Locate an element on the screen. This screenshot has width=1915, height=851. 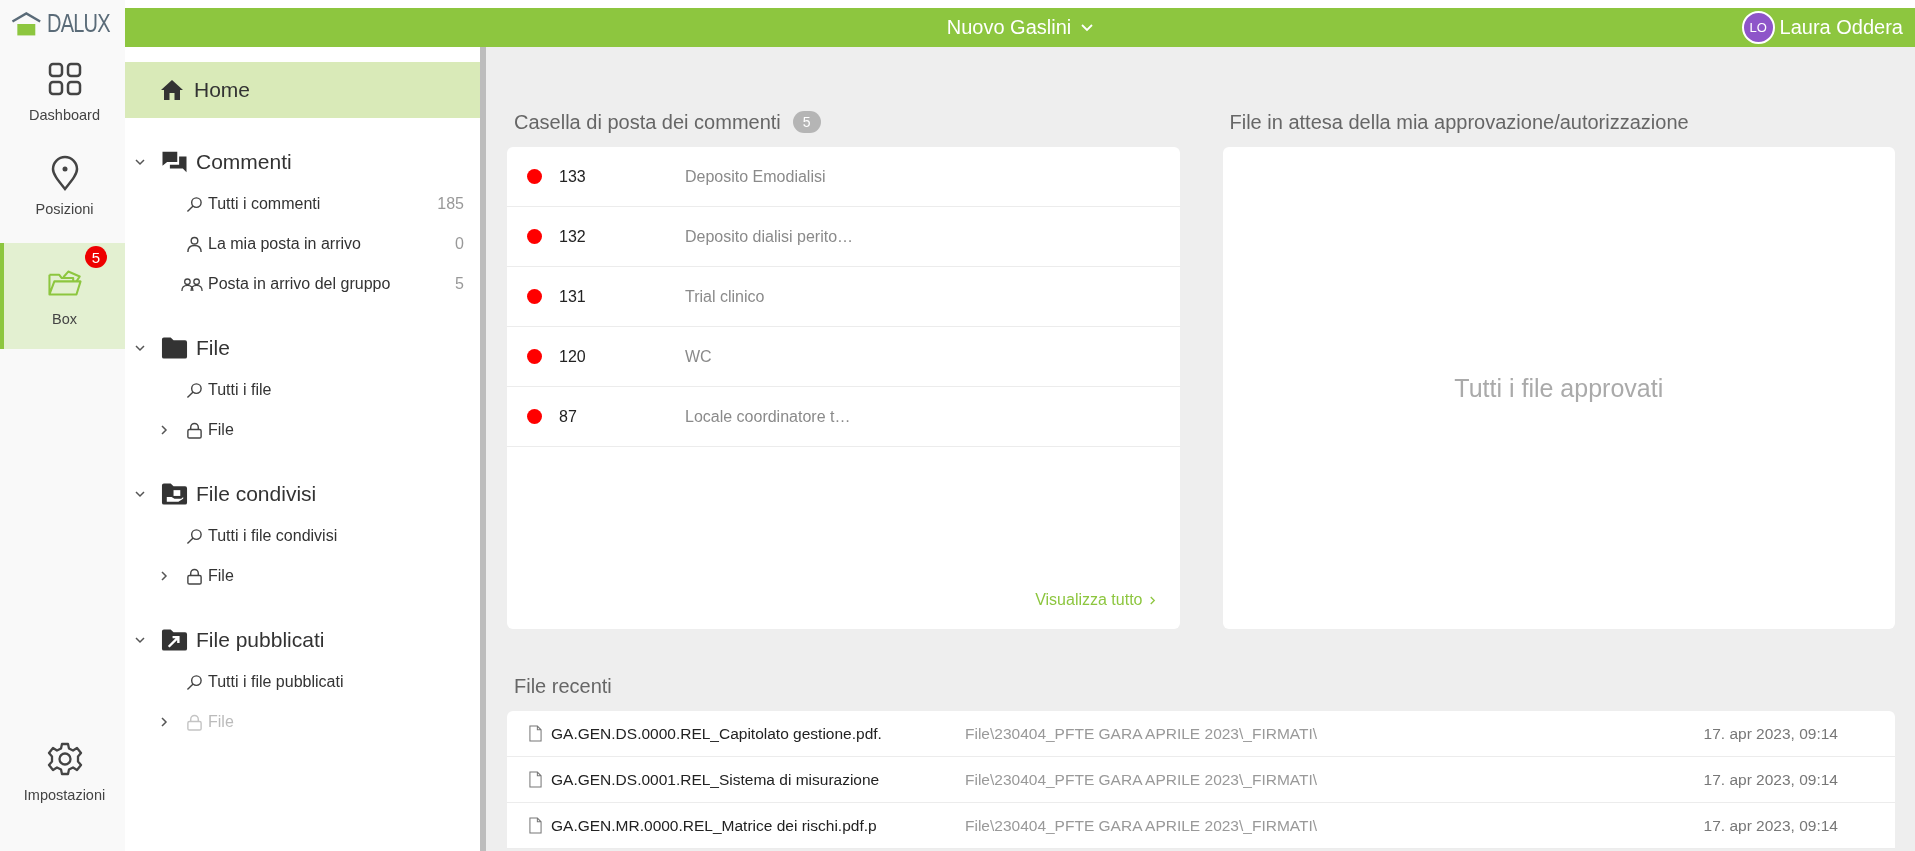
comment-number: 87 is located at coordinates (568, 416).